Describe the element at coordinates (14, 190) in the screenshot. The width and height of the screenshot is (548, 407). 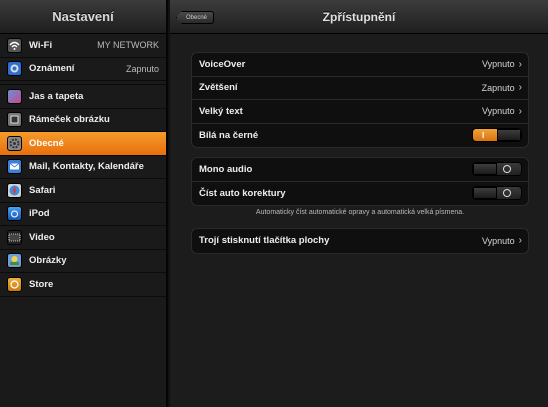
I see `safari-icon` at that location.